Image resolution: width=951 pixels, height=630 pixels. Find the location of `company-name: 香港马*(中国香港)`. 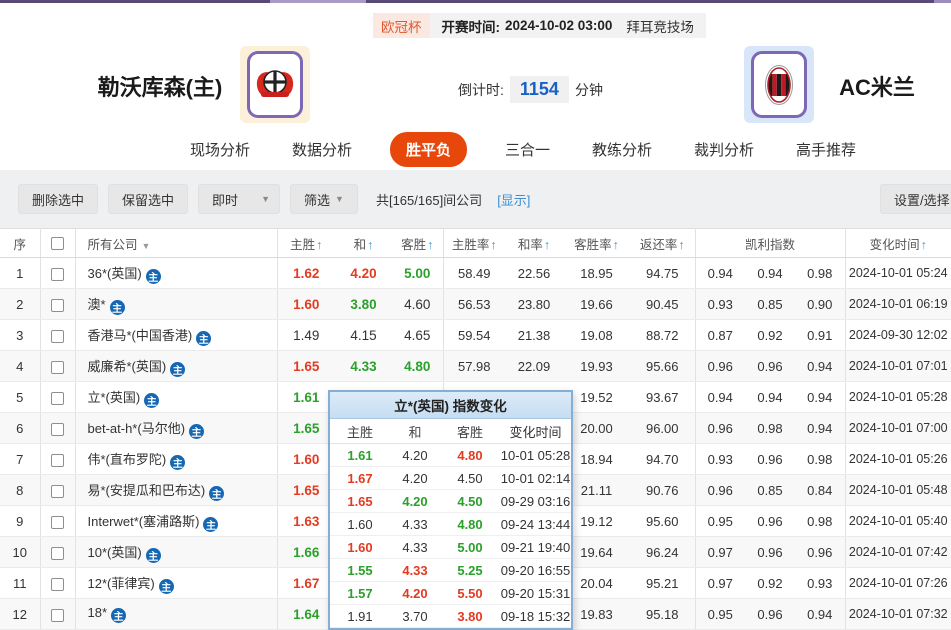

company-name: 香港马*(中国香港) is located at coordinates (140, 335).